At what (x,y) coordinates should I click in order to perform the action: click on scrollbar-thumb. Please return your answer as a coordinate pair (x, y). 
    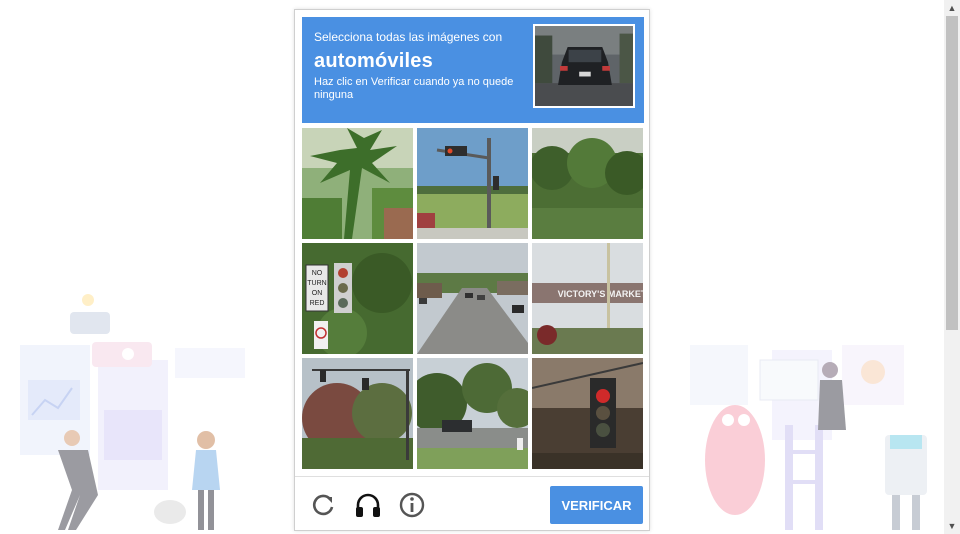
    Looking at the image, I should click on (952, 173).